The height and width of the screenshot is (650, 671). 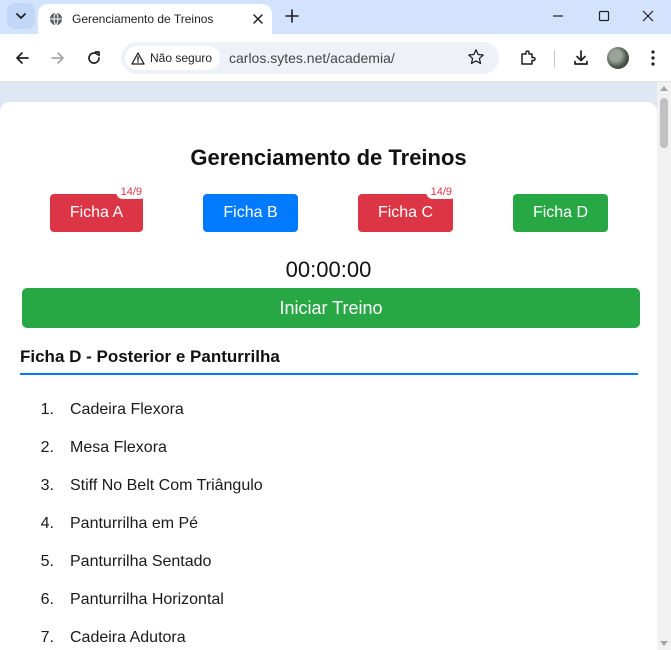 I want to click on browser-menu-button, so click(x=653, y=58).